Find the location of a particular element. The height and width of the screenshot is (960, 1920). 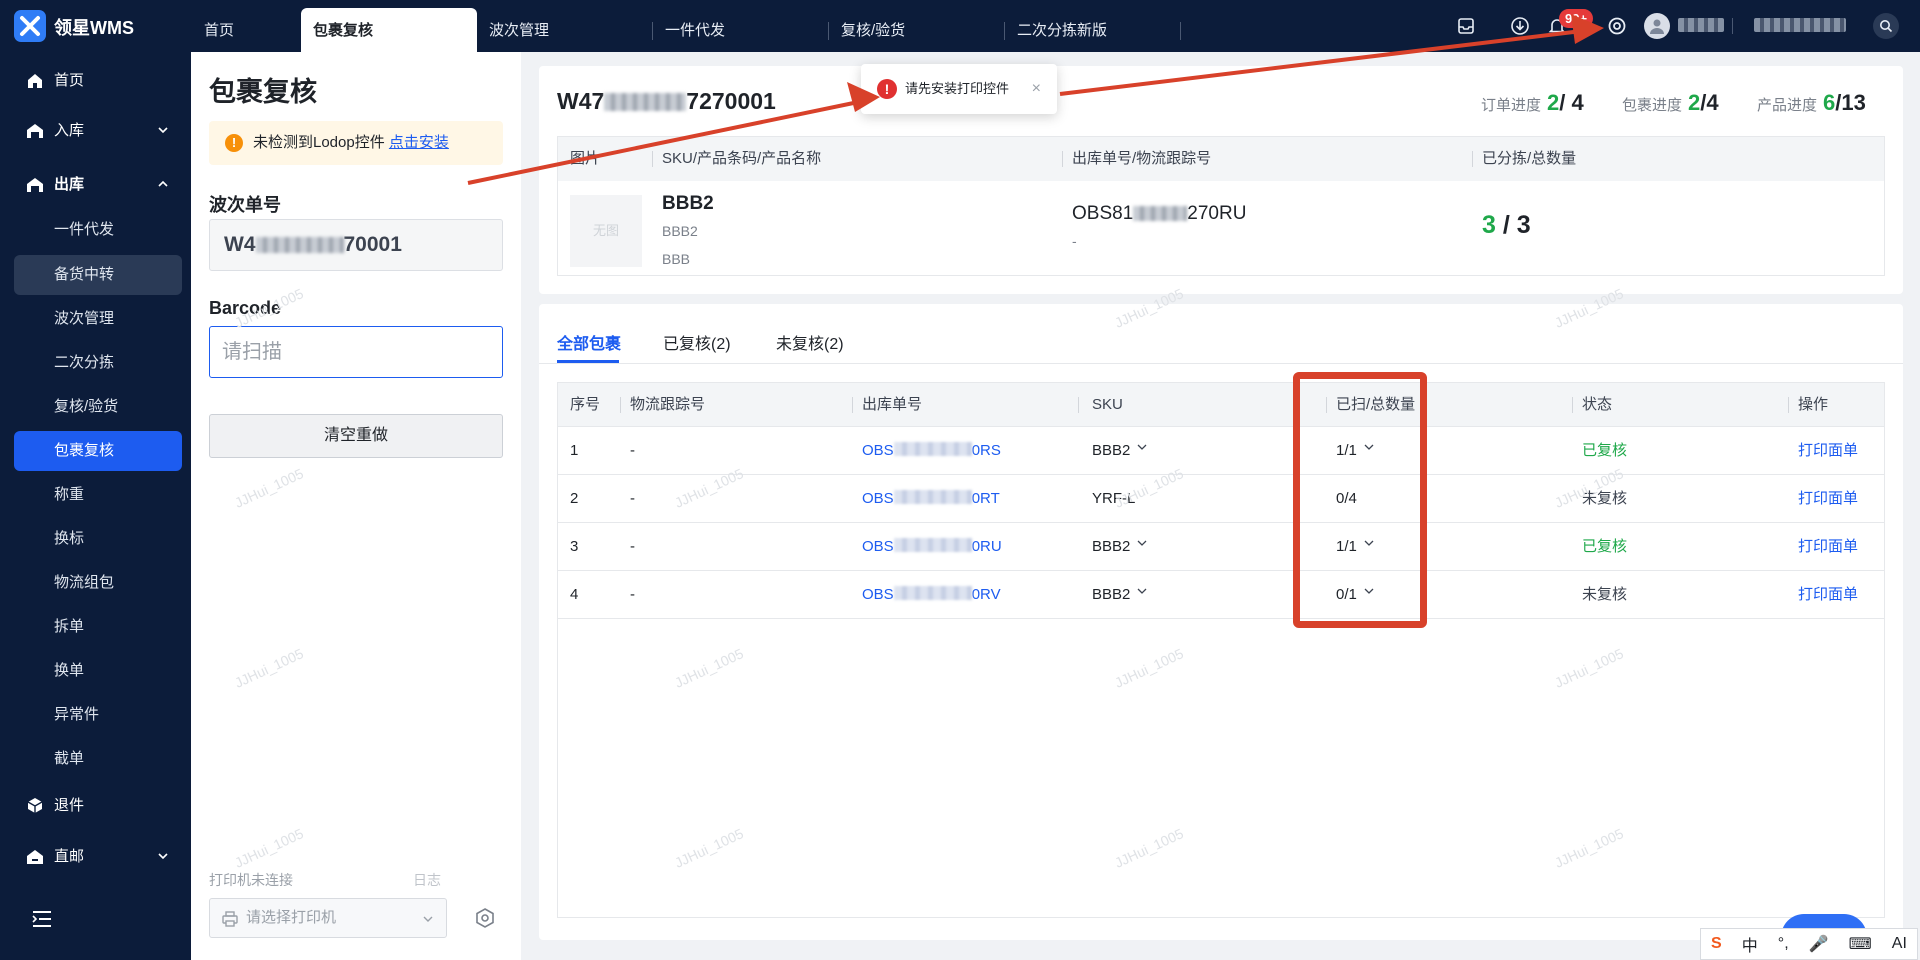

sku-value: YRF-L is located at coordinates (1114, 498).